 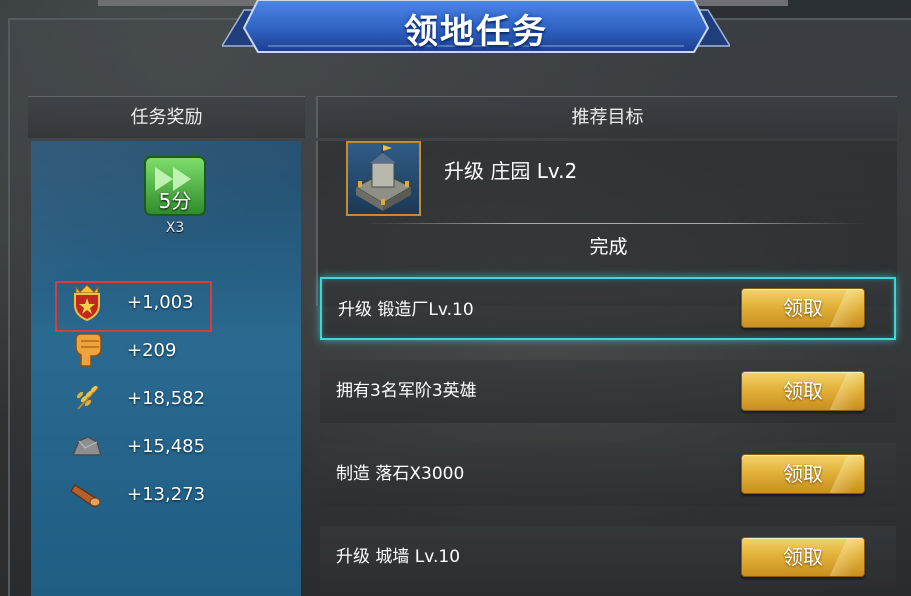 What do you see at coordinates (87, 350) in the screenshot?
I see `fist-icon` at bounding box center [87, 350].